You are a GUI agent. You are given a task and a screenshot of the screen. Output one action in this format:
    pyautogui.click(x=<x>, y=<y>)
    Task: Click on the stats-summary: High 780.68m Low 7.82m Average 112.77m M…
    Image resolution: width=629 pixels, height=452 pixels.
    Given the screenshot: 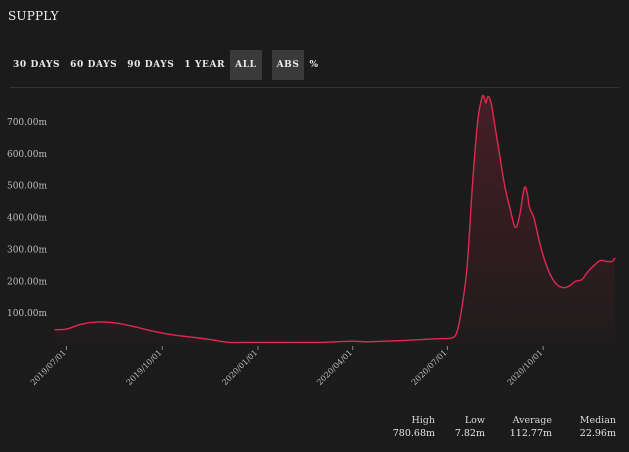 What is the action you would take?
    pyautogui.click(x=314, y=429)
    